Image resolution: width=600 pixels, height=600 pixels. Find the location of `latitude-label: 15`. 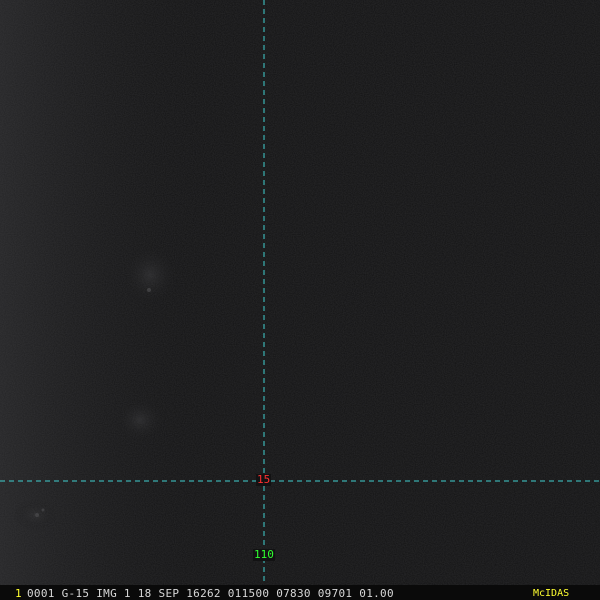

latitude-label: 15 is located at coordinates (264, 479).